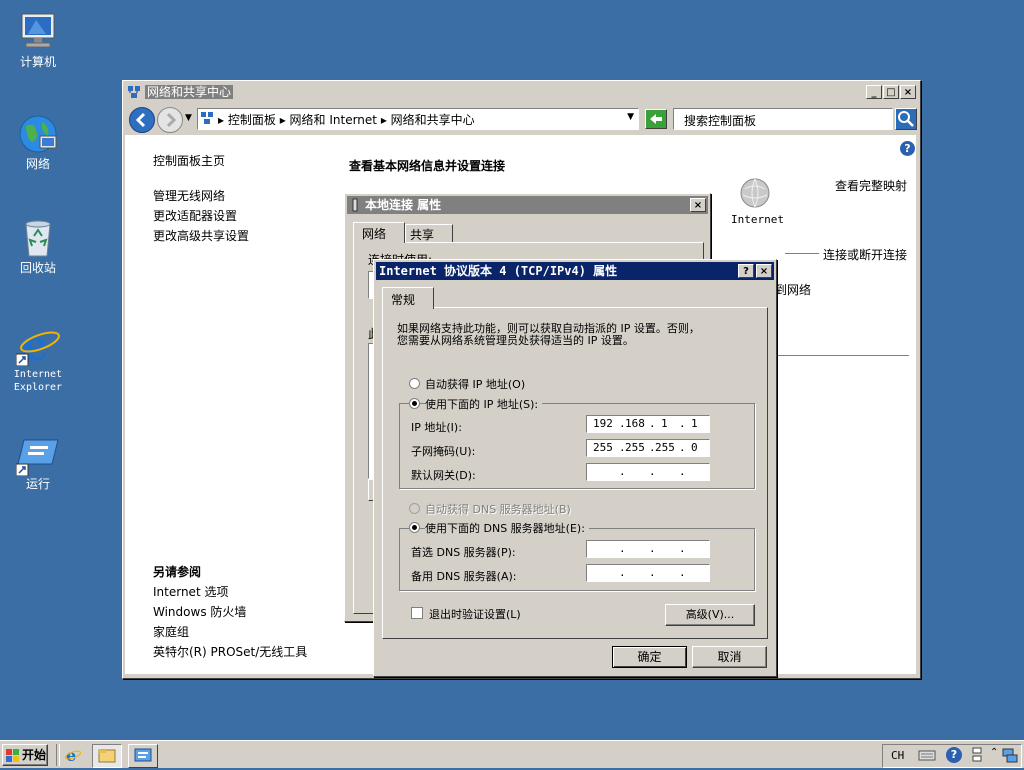  Describe the element at coordinates (189, 195) in the screenshot. I see `manage-wireless-link: 管理无线网络` at that location.